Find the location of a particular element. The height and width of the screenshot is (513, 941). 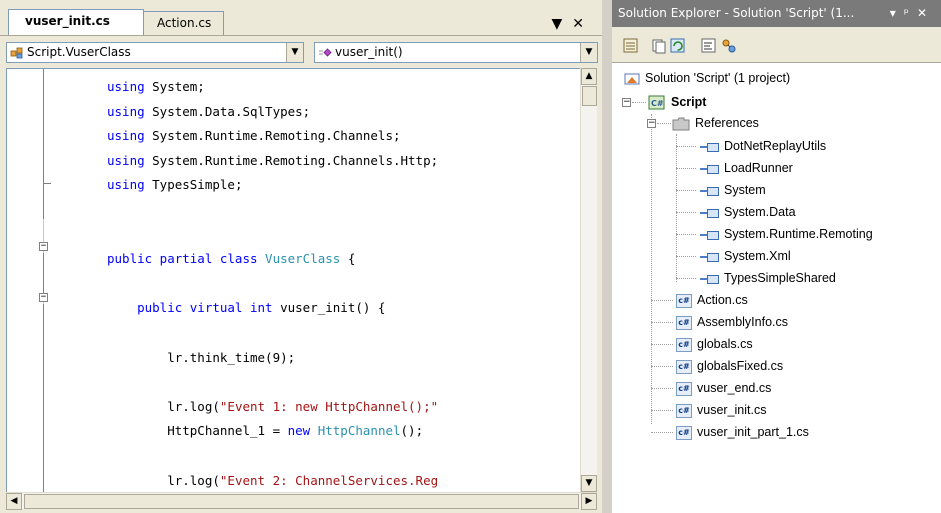

scroll-left-icon: ◀ is located at coordinates (14, 501).